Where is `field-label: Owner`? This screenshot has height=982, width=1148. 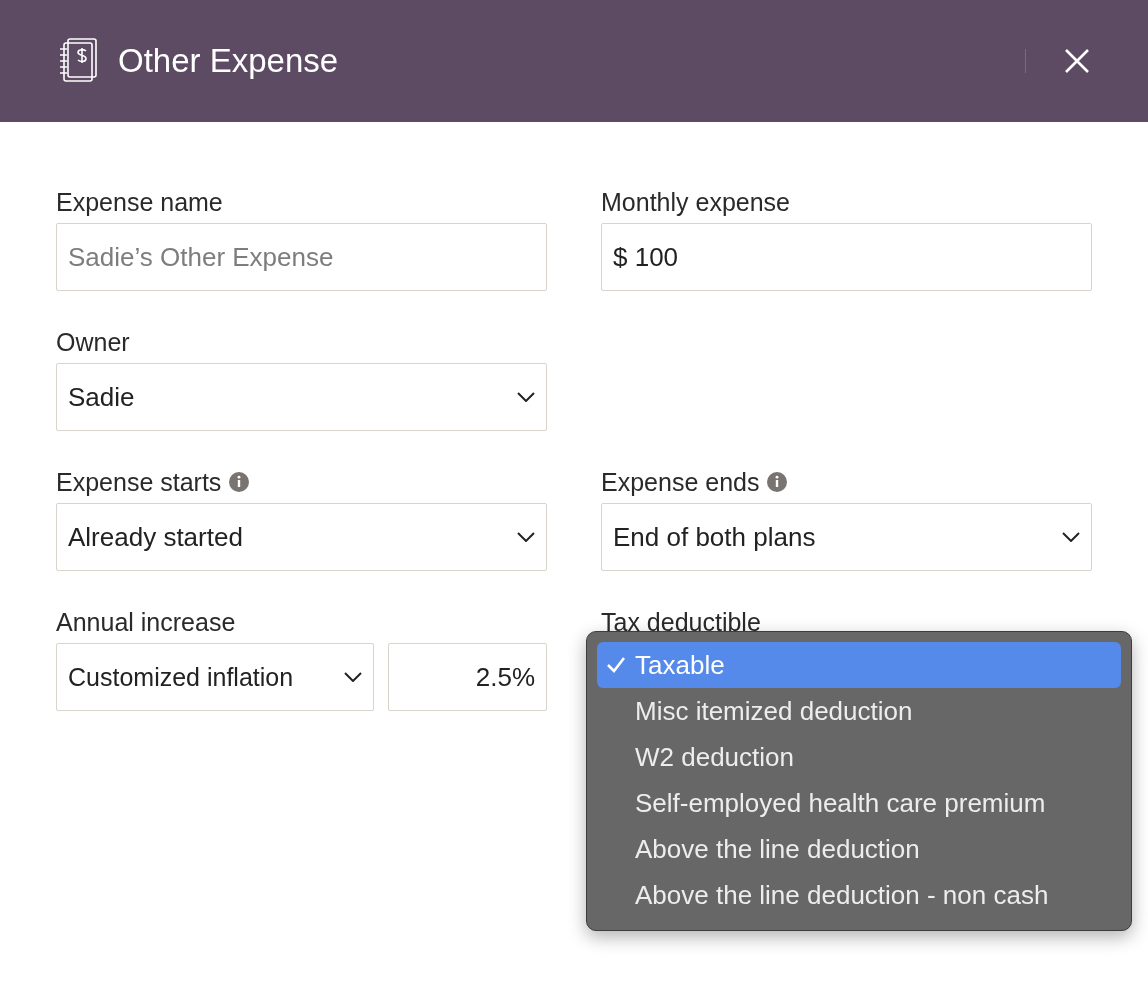
field-label: Owner is located at coordinates (93, 342).